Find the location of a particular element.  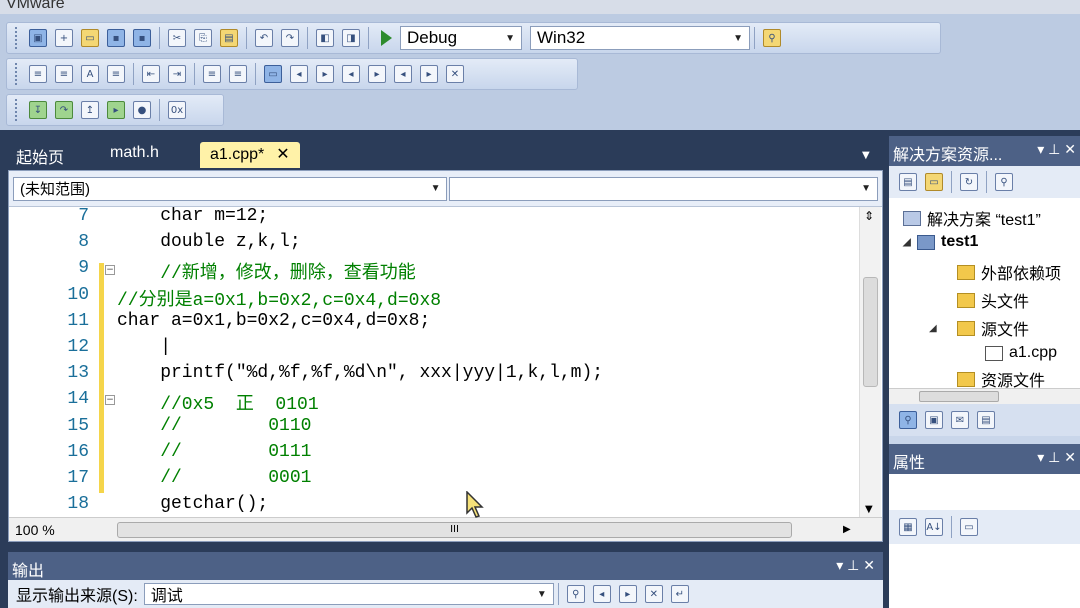

clear-all-icon: ✕ is located at coordinates (653, 594).